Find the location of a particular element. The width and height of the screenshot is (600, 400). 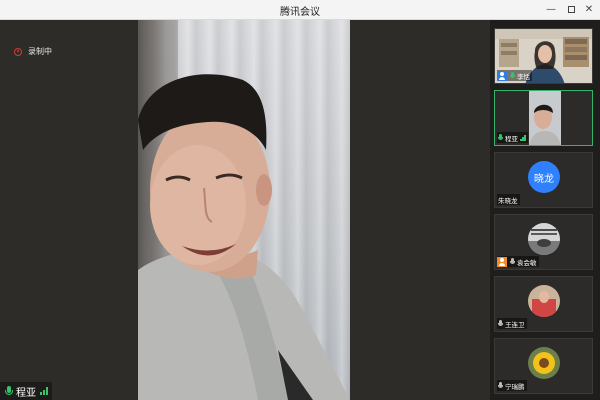

window-title: 腾讯会议 is located at coordinates (300, 12).